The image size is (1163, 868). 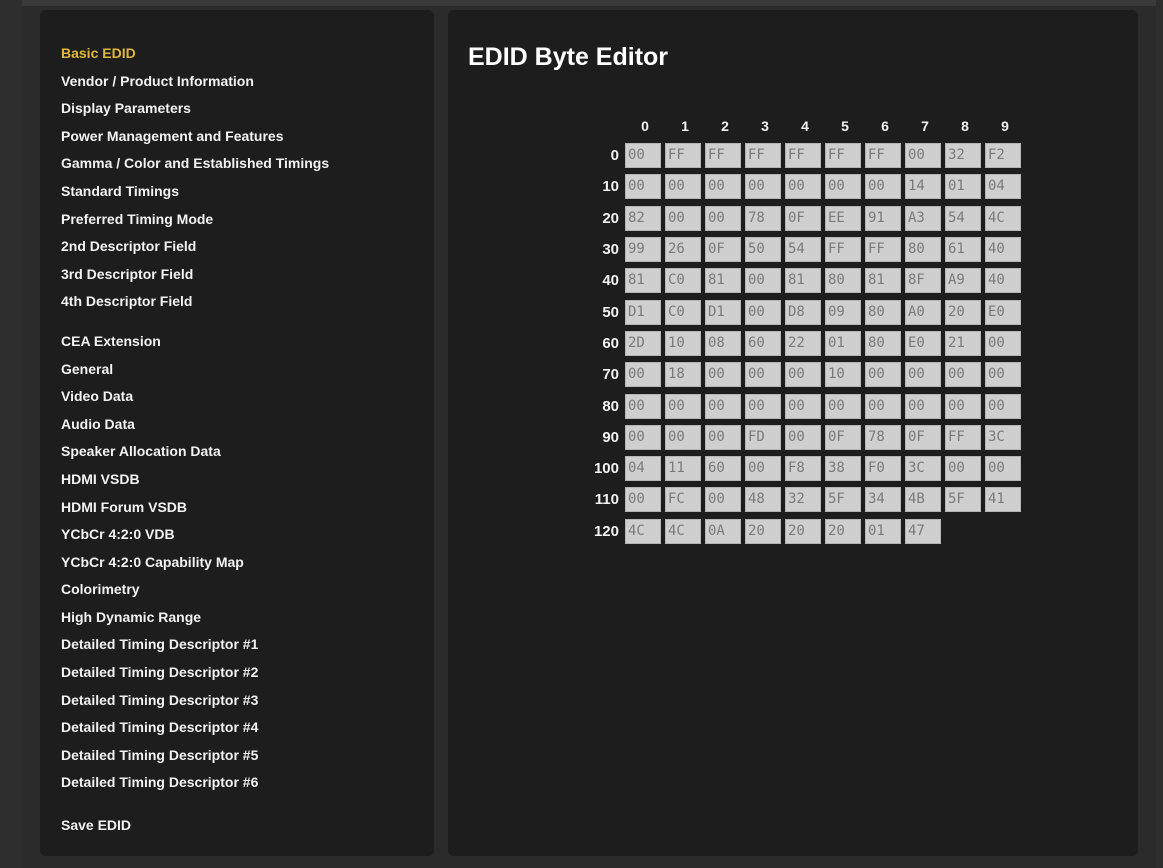 I want to click on byte-cell: 38, so click(x=843, y=469).